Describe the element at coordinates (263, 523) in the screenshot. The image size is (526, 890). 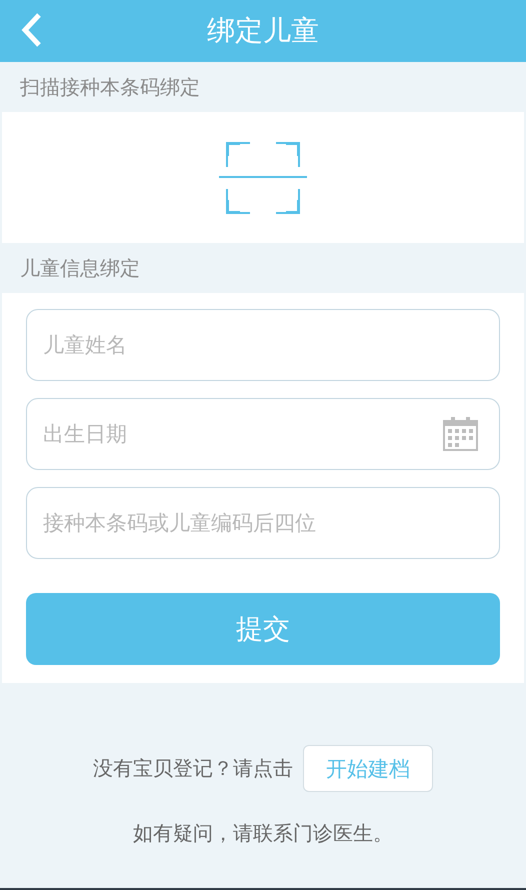
I see `input-field: 接种本条码或儿童编码后四位` at that location.